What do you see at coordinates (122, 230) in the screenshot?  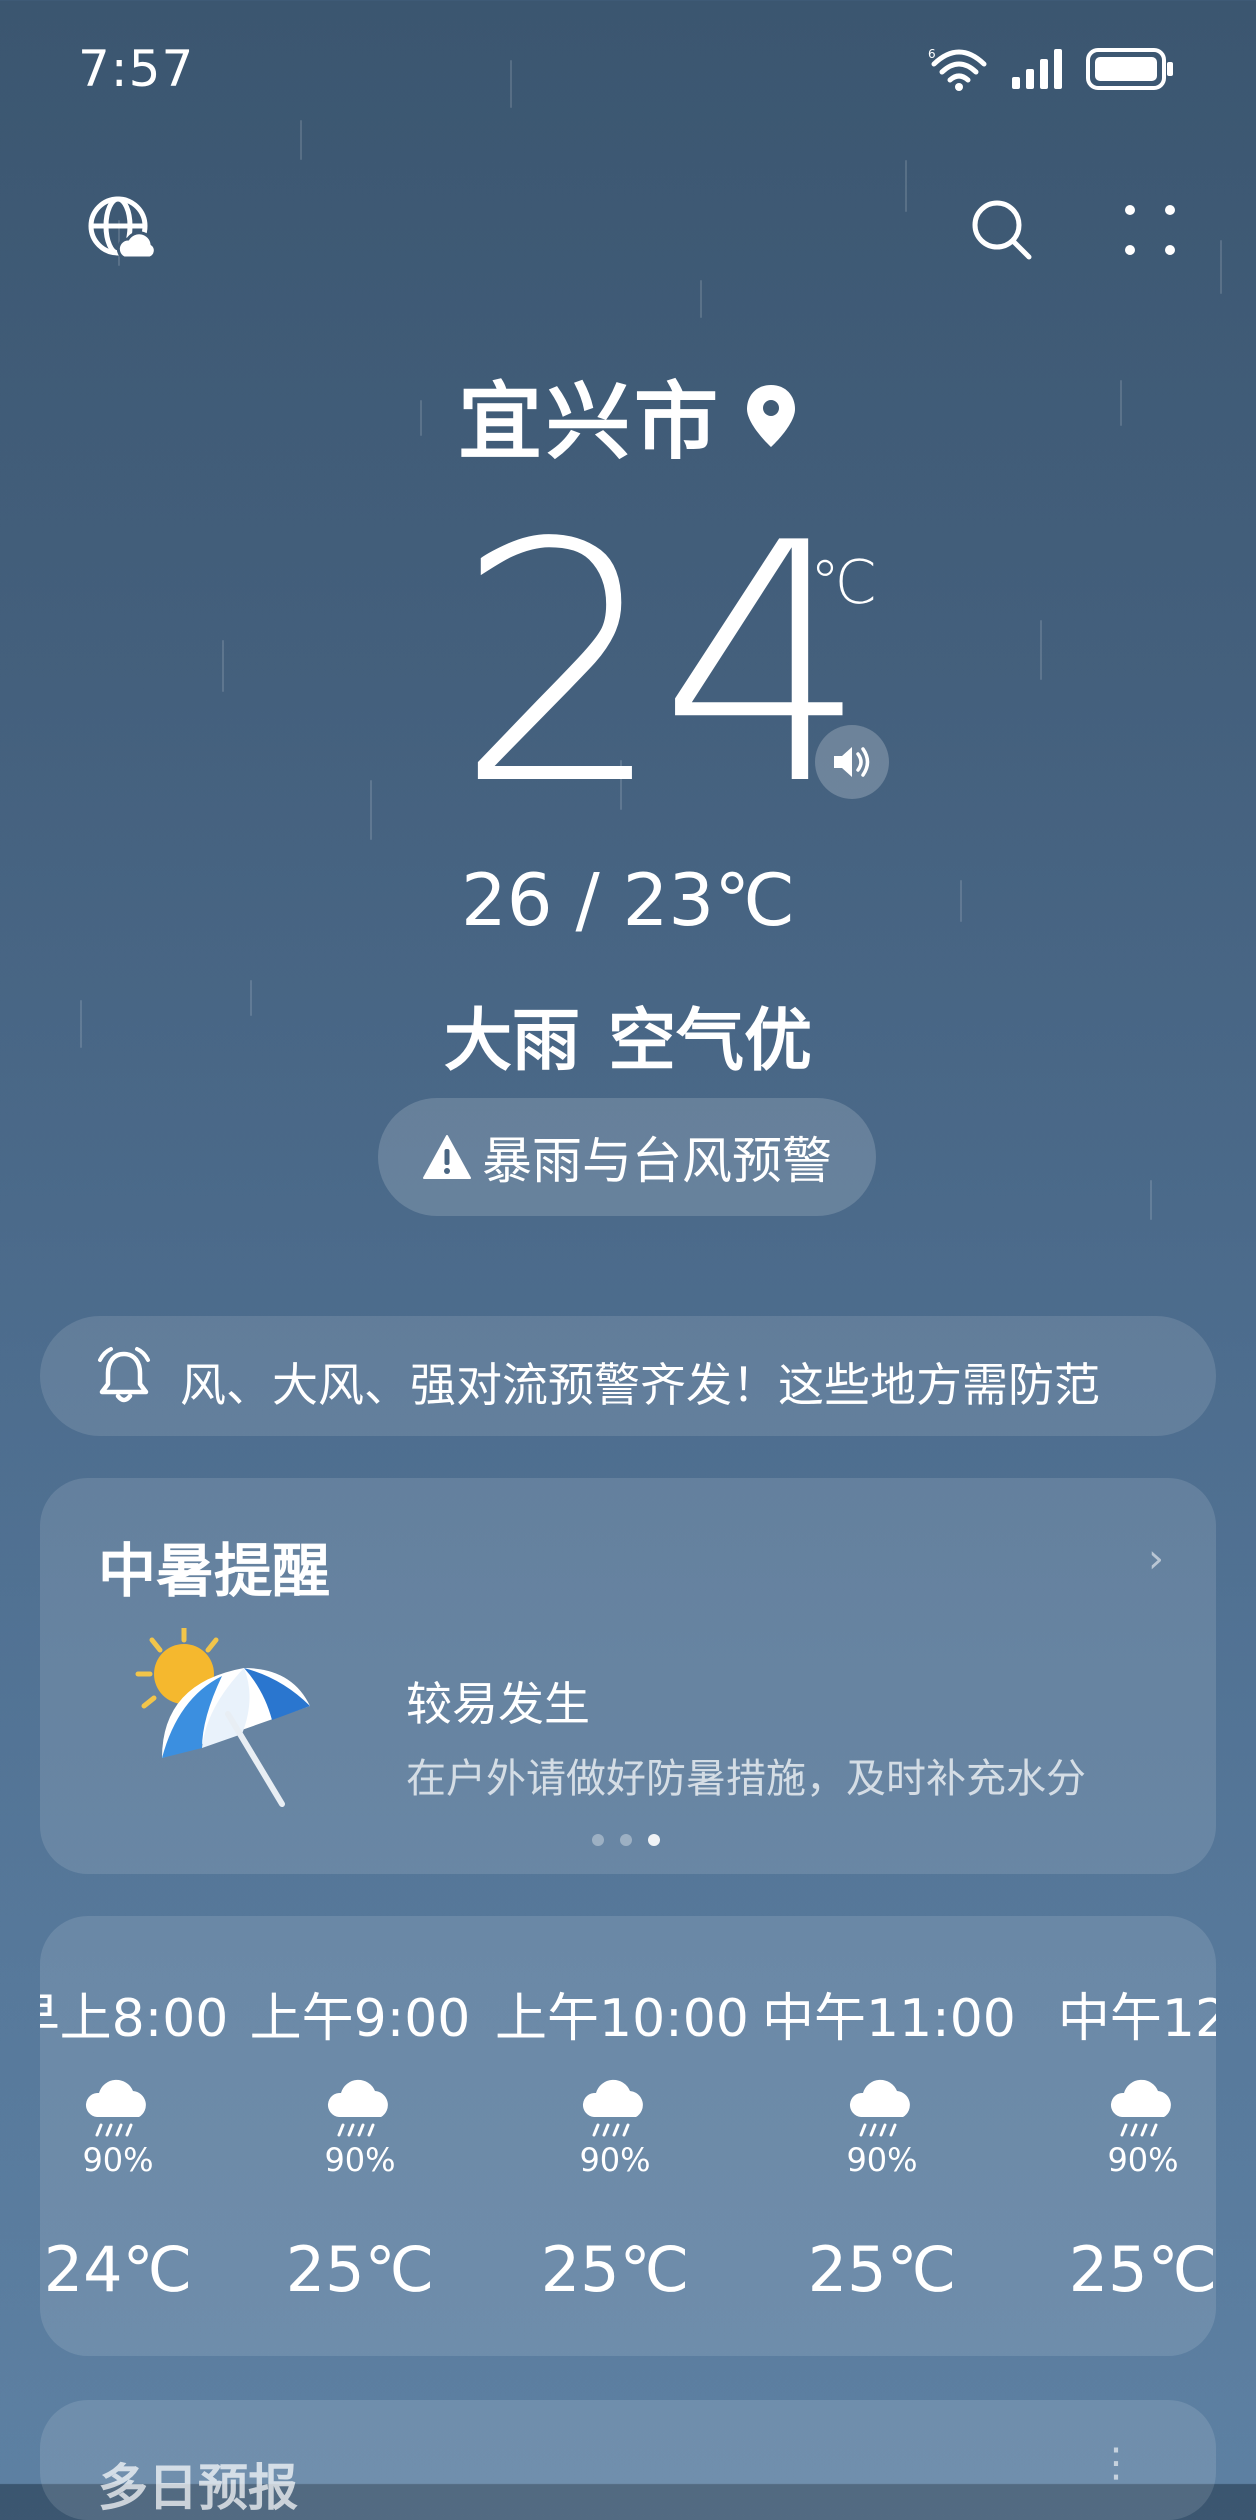 I see `globe-cloud-icon` at bounding box center [122, 230].